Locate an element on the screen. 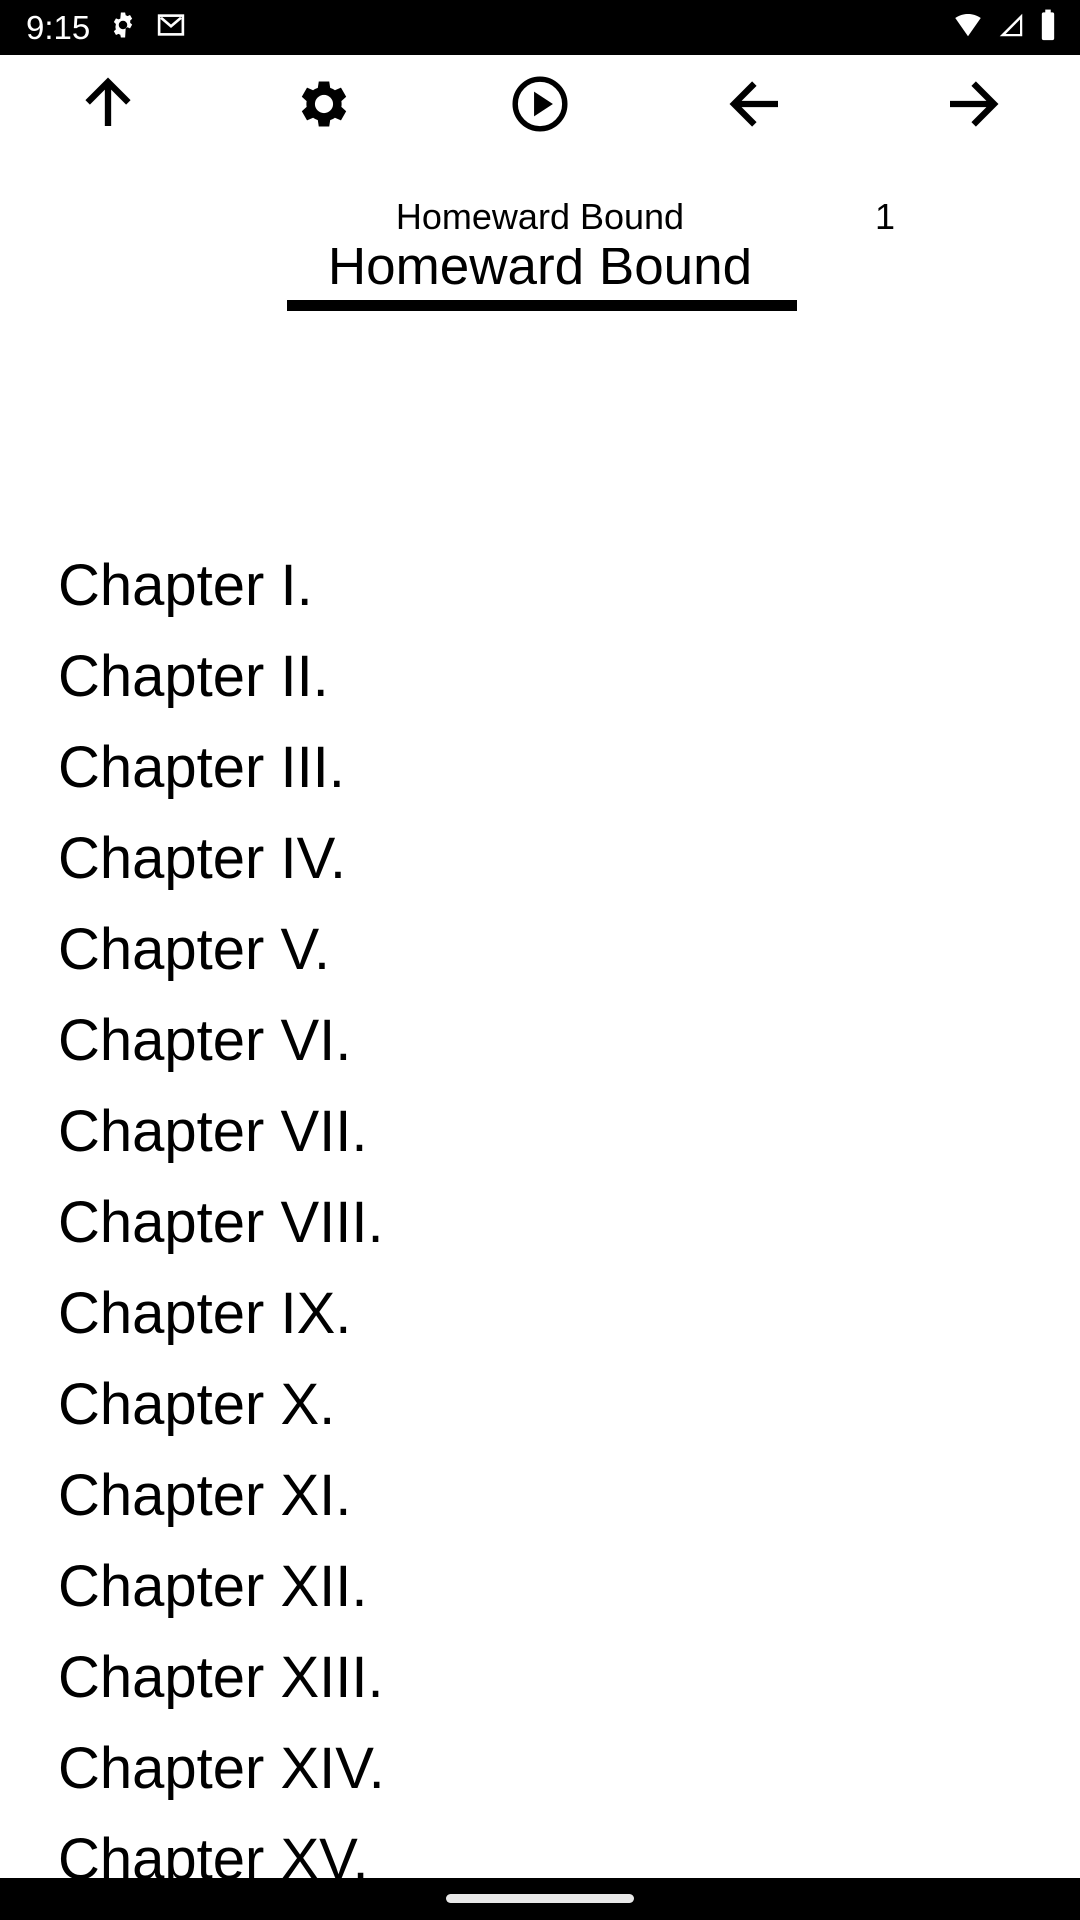 This screenshot has height=1920, width=1080. previous-button is located at coordinates (756, 105).